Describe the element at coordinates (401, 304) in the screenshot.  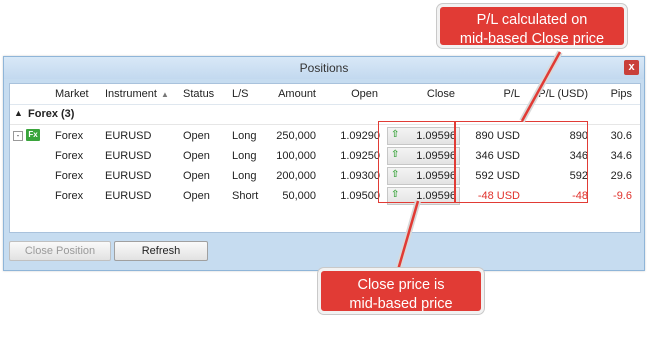
I see `callout-close-line2: mid-based price` at that location.